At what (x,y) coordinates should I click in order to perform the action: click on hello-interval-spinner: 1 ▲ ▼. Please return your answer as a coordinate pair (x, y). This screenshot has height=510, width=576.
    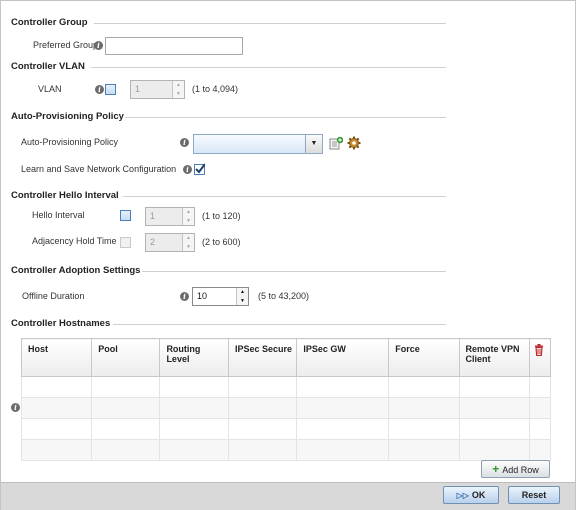
    Looking at the image, I should click on (170, 216).